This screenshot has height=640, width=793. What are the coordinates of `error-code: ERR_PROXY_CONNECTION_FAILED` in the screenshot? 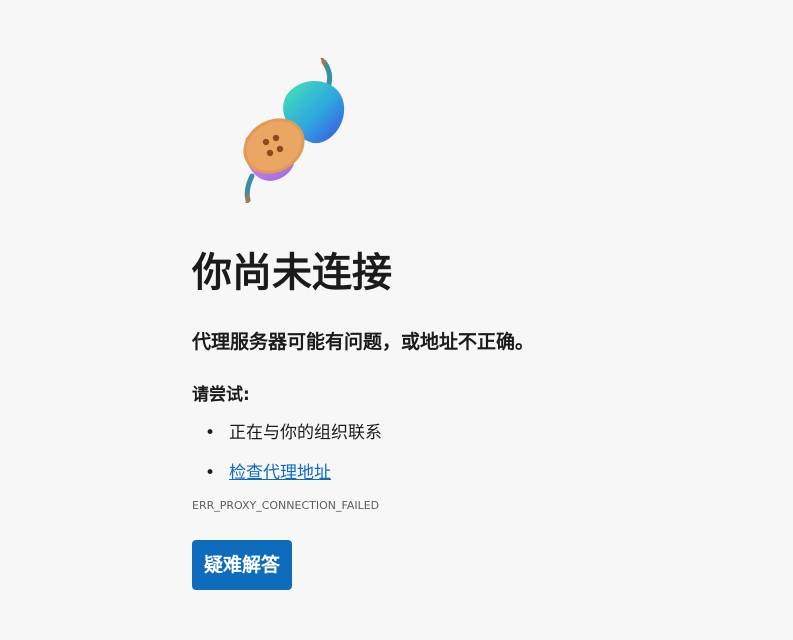 It's located at (286, 505).